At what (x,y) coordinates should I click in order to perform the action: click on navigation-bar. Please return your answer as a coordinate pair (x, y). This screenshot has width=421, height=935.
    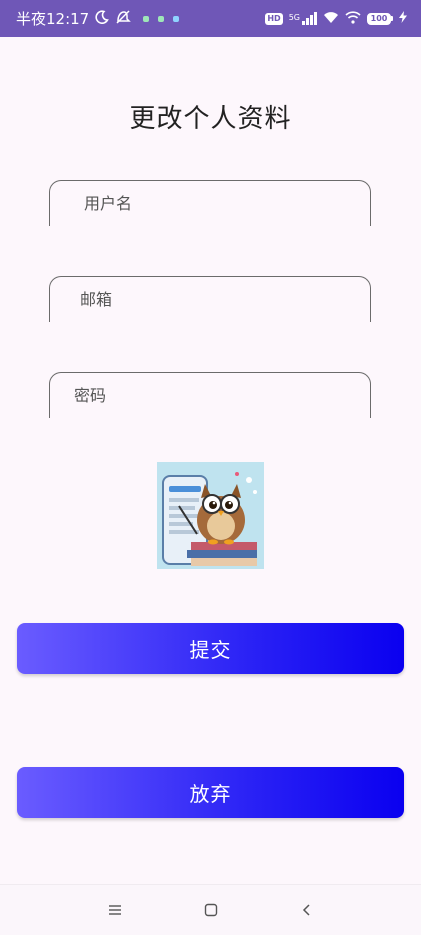
    Looking at the image, I should click on (210, 909).